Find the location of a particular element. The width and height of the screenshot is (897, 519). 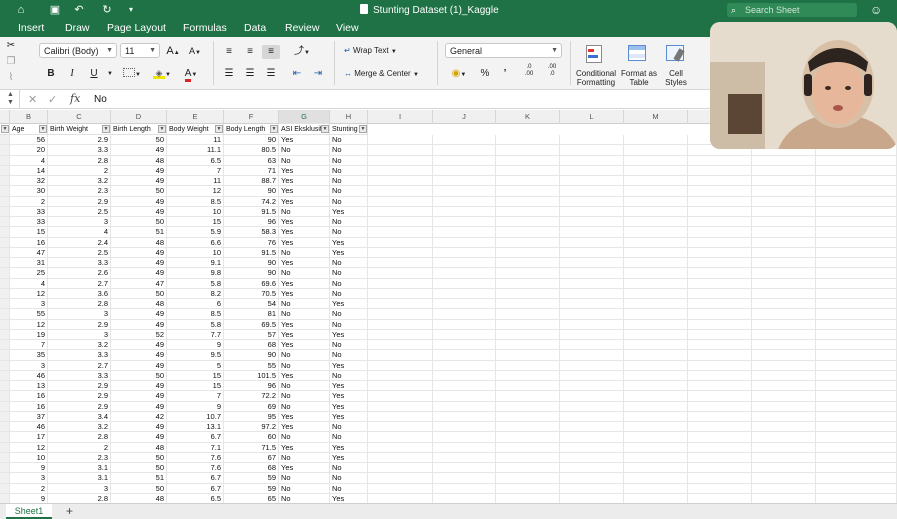

table-cell: 50 is located at coordinates (139, 488).